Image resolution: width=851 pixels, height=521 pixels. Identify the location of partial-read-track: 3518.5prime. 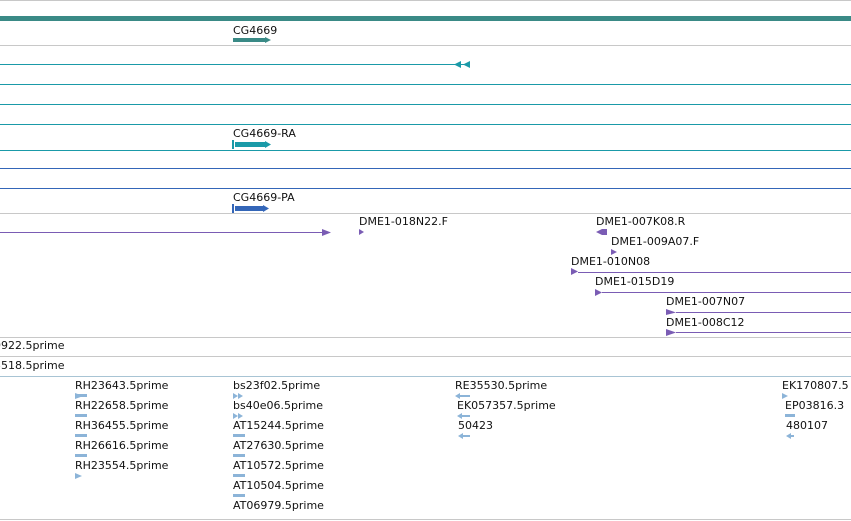
(32, 365).